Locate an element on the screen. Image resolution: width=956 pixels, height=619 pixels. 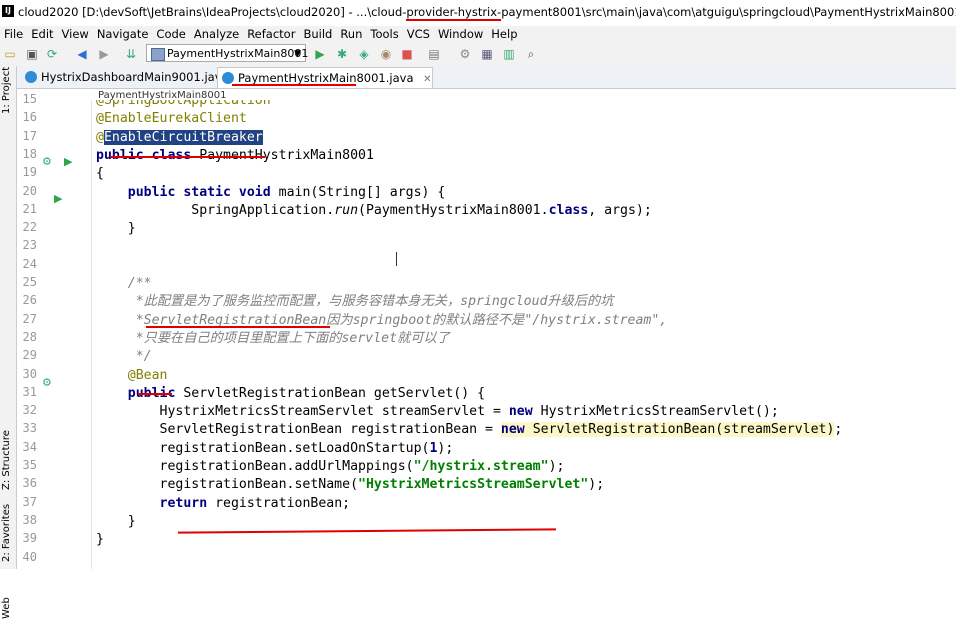
menu-item-tools: Tools is located at coordinates (384, 34).